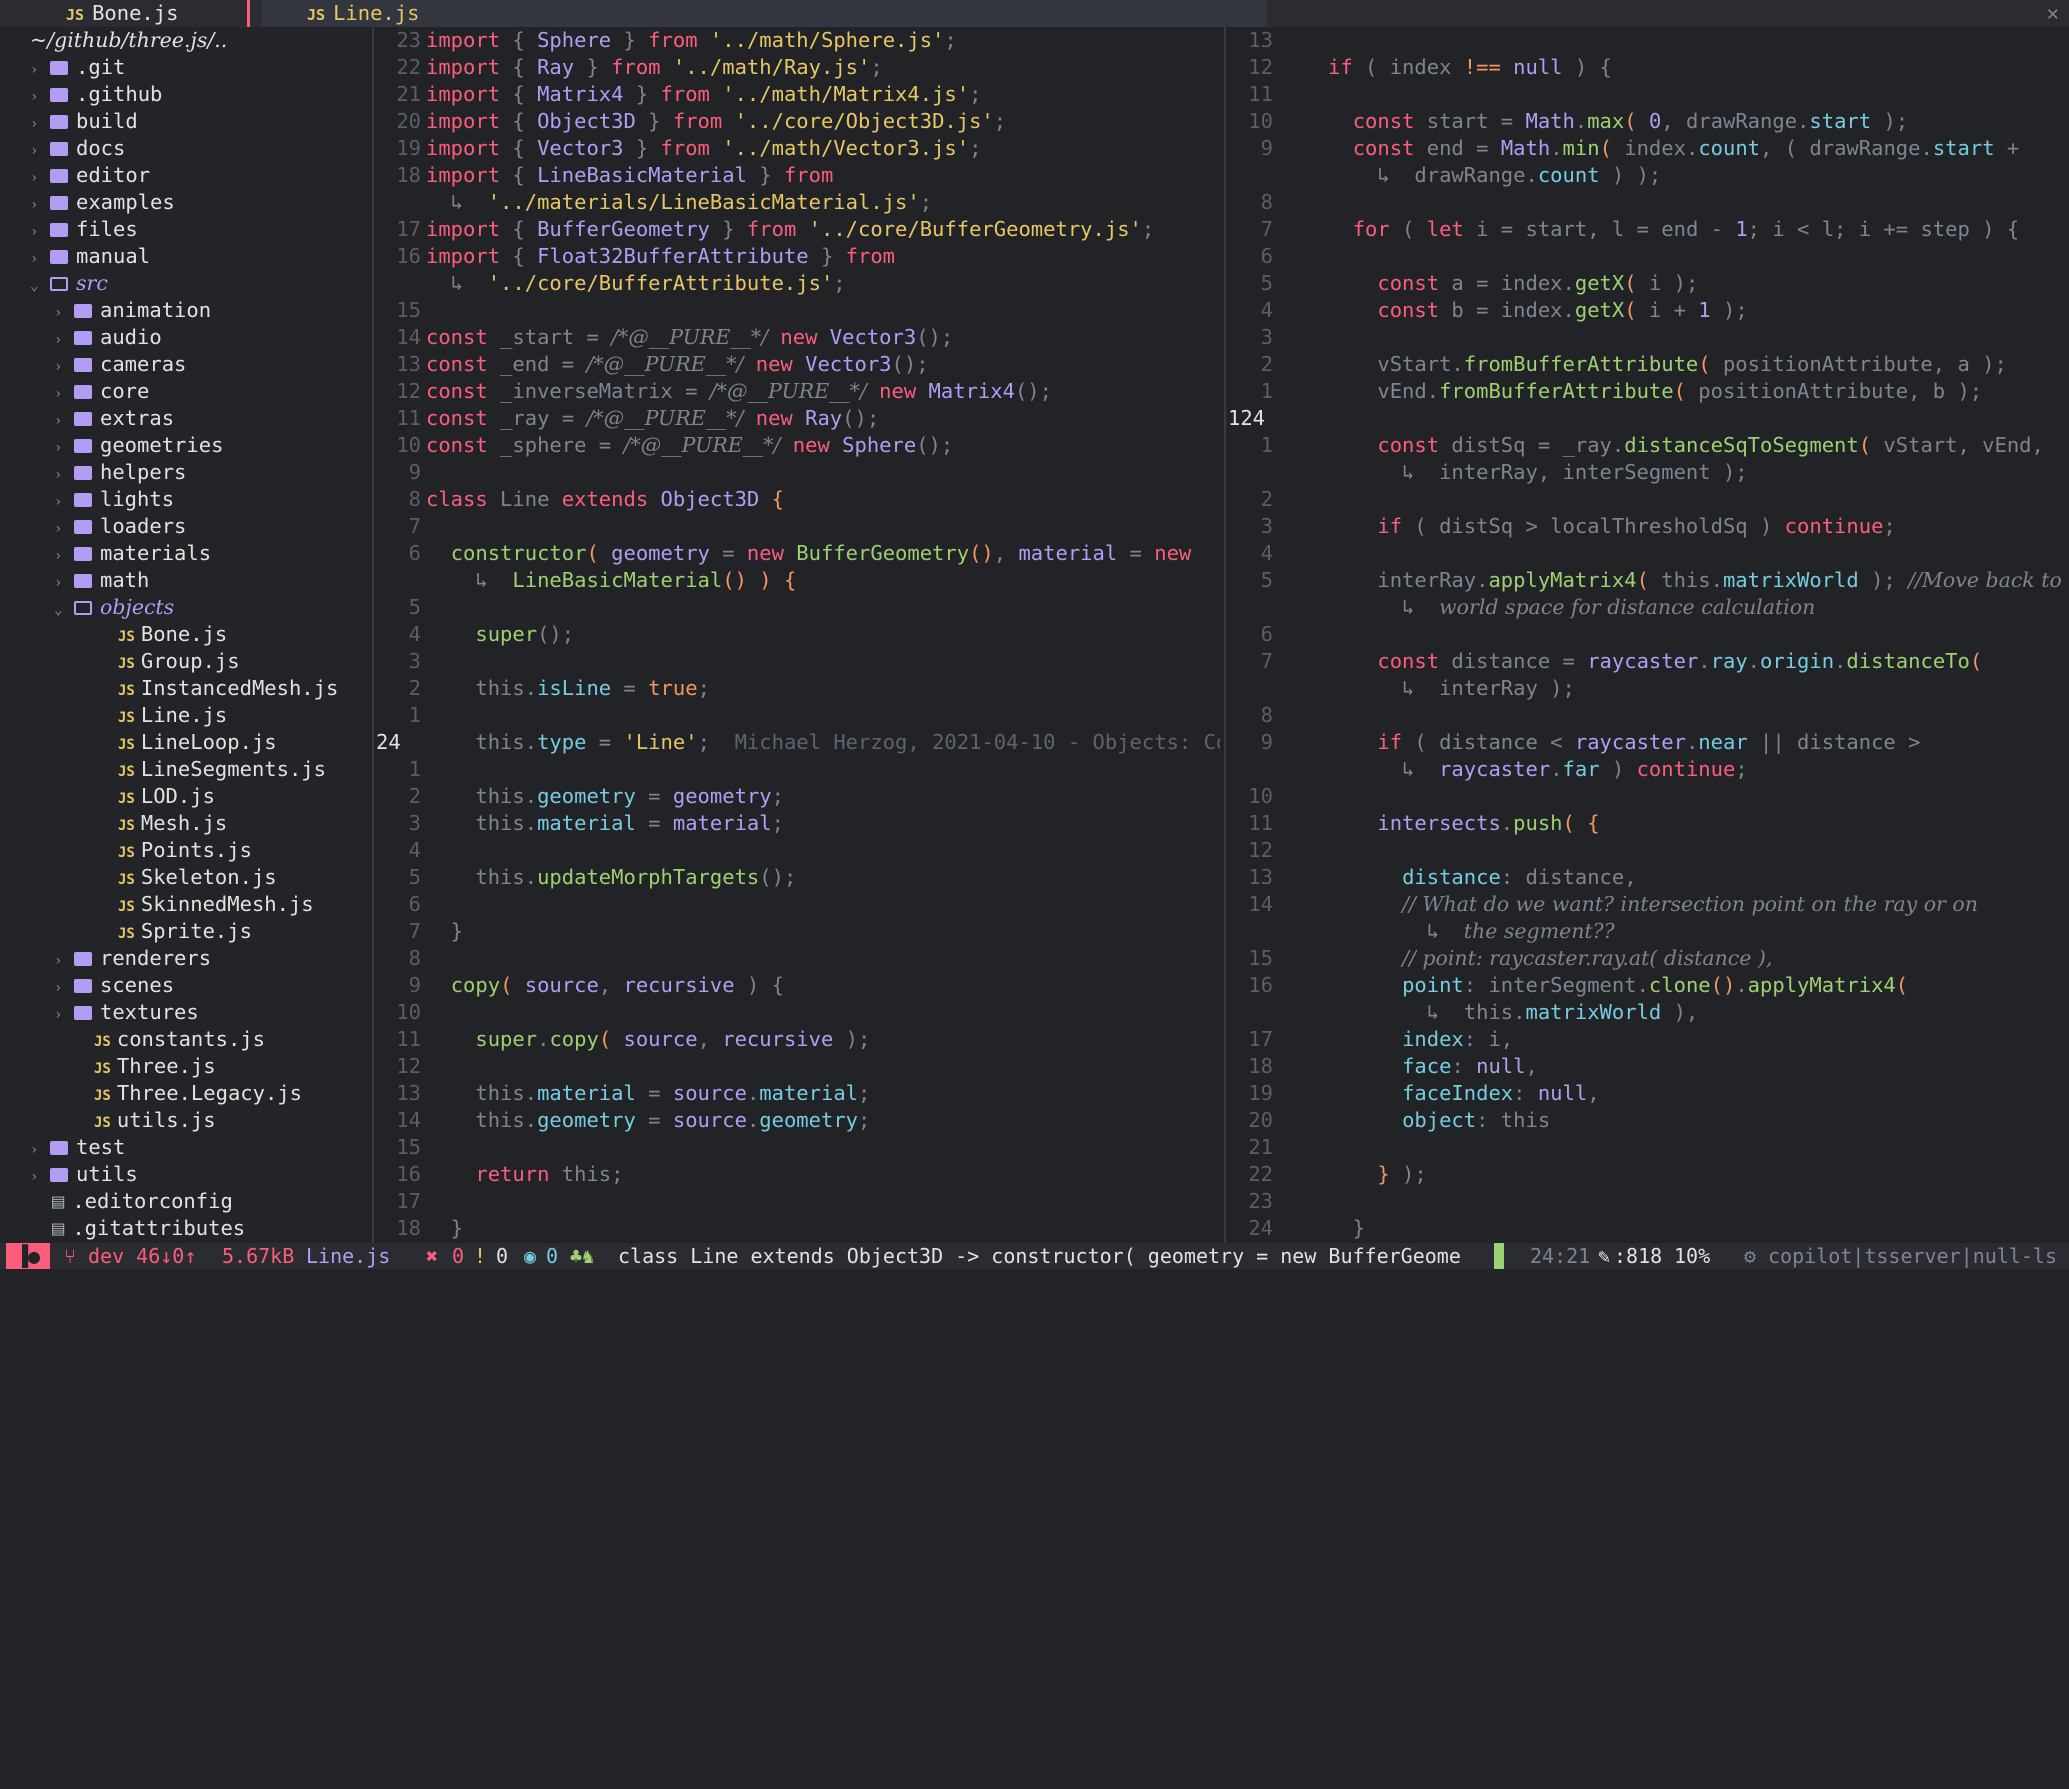 The image size is (2069, 1789). Describe the element at coordinates (611, 877) in the screenshot. I see `code-text: this.updateMorphTargets();` at that location.